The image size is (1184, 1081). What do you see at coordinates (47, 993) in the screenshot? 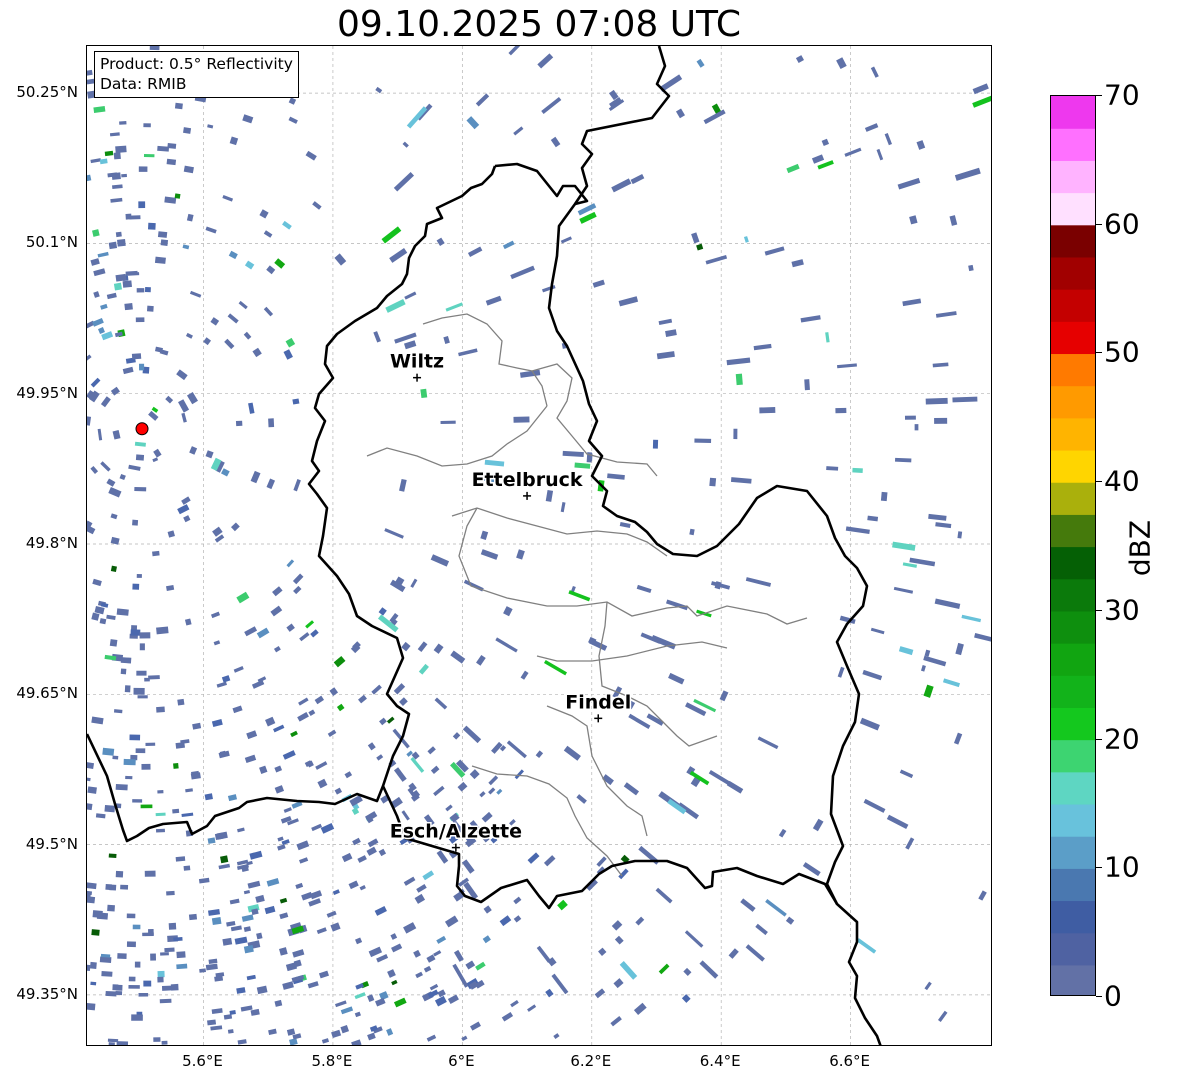
I see `lat-tick-label: 49.35°N` at bounding box center [47, 993].